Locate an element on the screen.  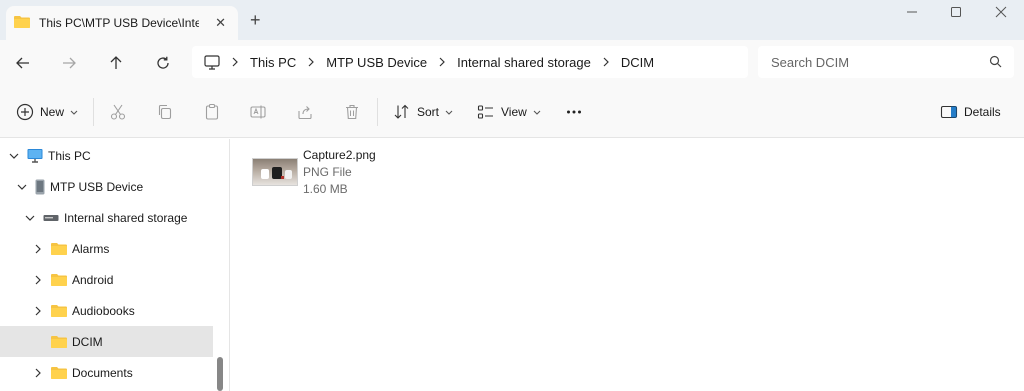
sort-label: Sort is located at coordinates (428, 112).